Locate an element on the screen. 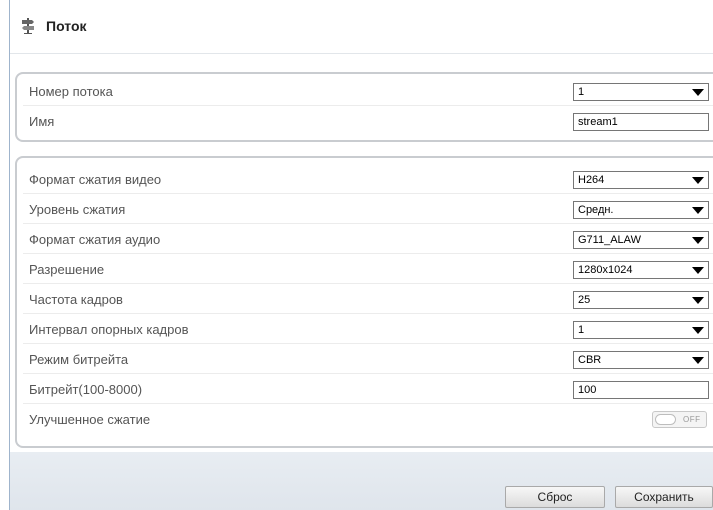 The height and width of the screenshot is (510, 713). frame-rate-select: 25 is located at coordinates (641, 300).